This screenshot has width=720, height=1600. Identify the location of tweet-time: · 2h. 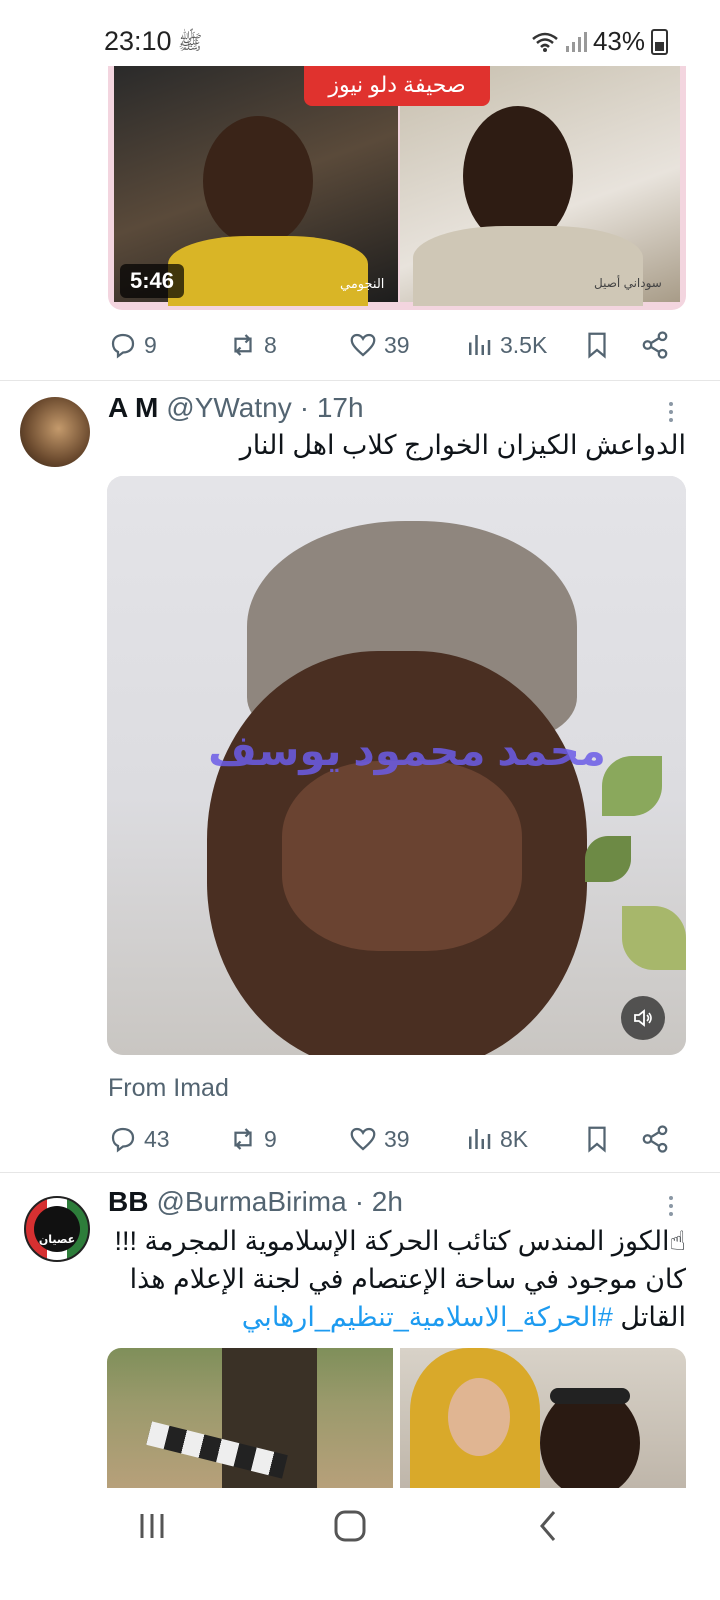
(378, 1201).